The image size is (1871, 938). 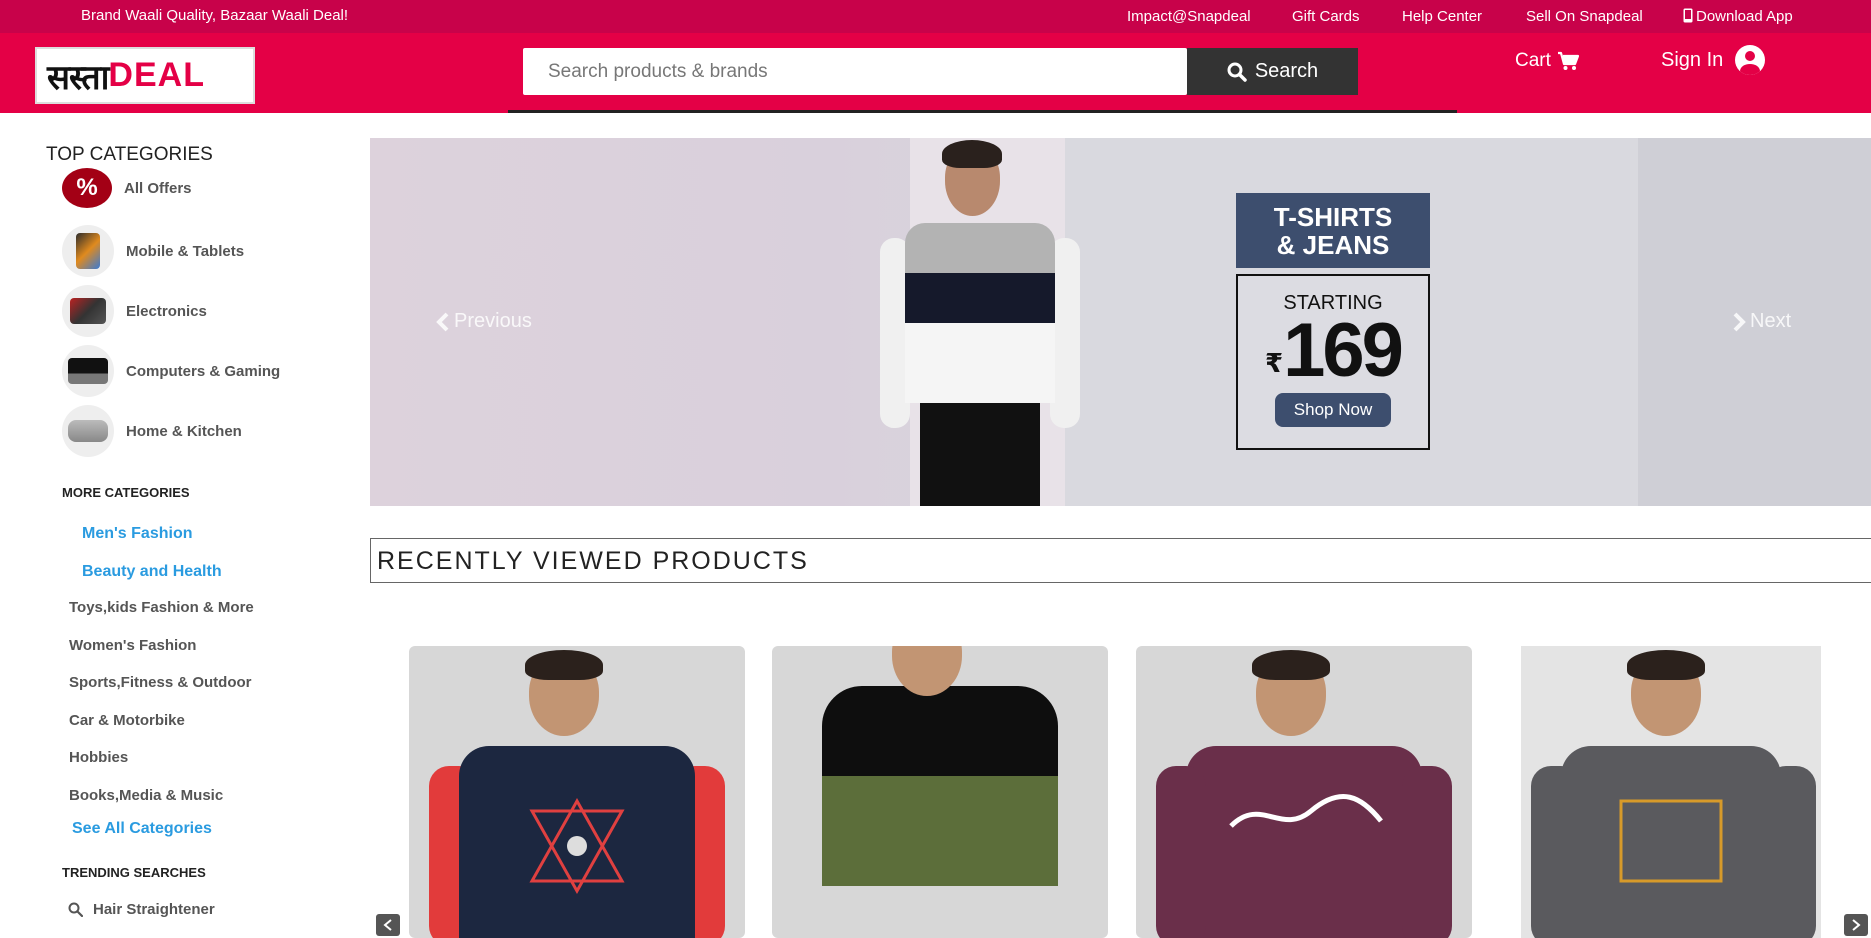 I want to click on logo-deal: DEAL, so click(x=156, y=75).